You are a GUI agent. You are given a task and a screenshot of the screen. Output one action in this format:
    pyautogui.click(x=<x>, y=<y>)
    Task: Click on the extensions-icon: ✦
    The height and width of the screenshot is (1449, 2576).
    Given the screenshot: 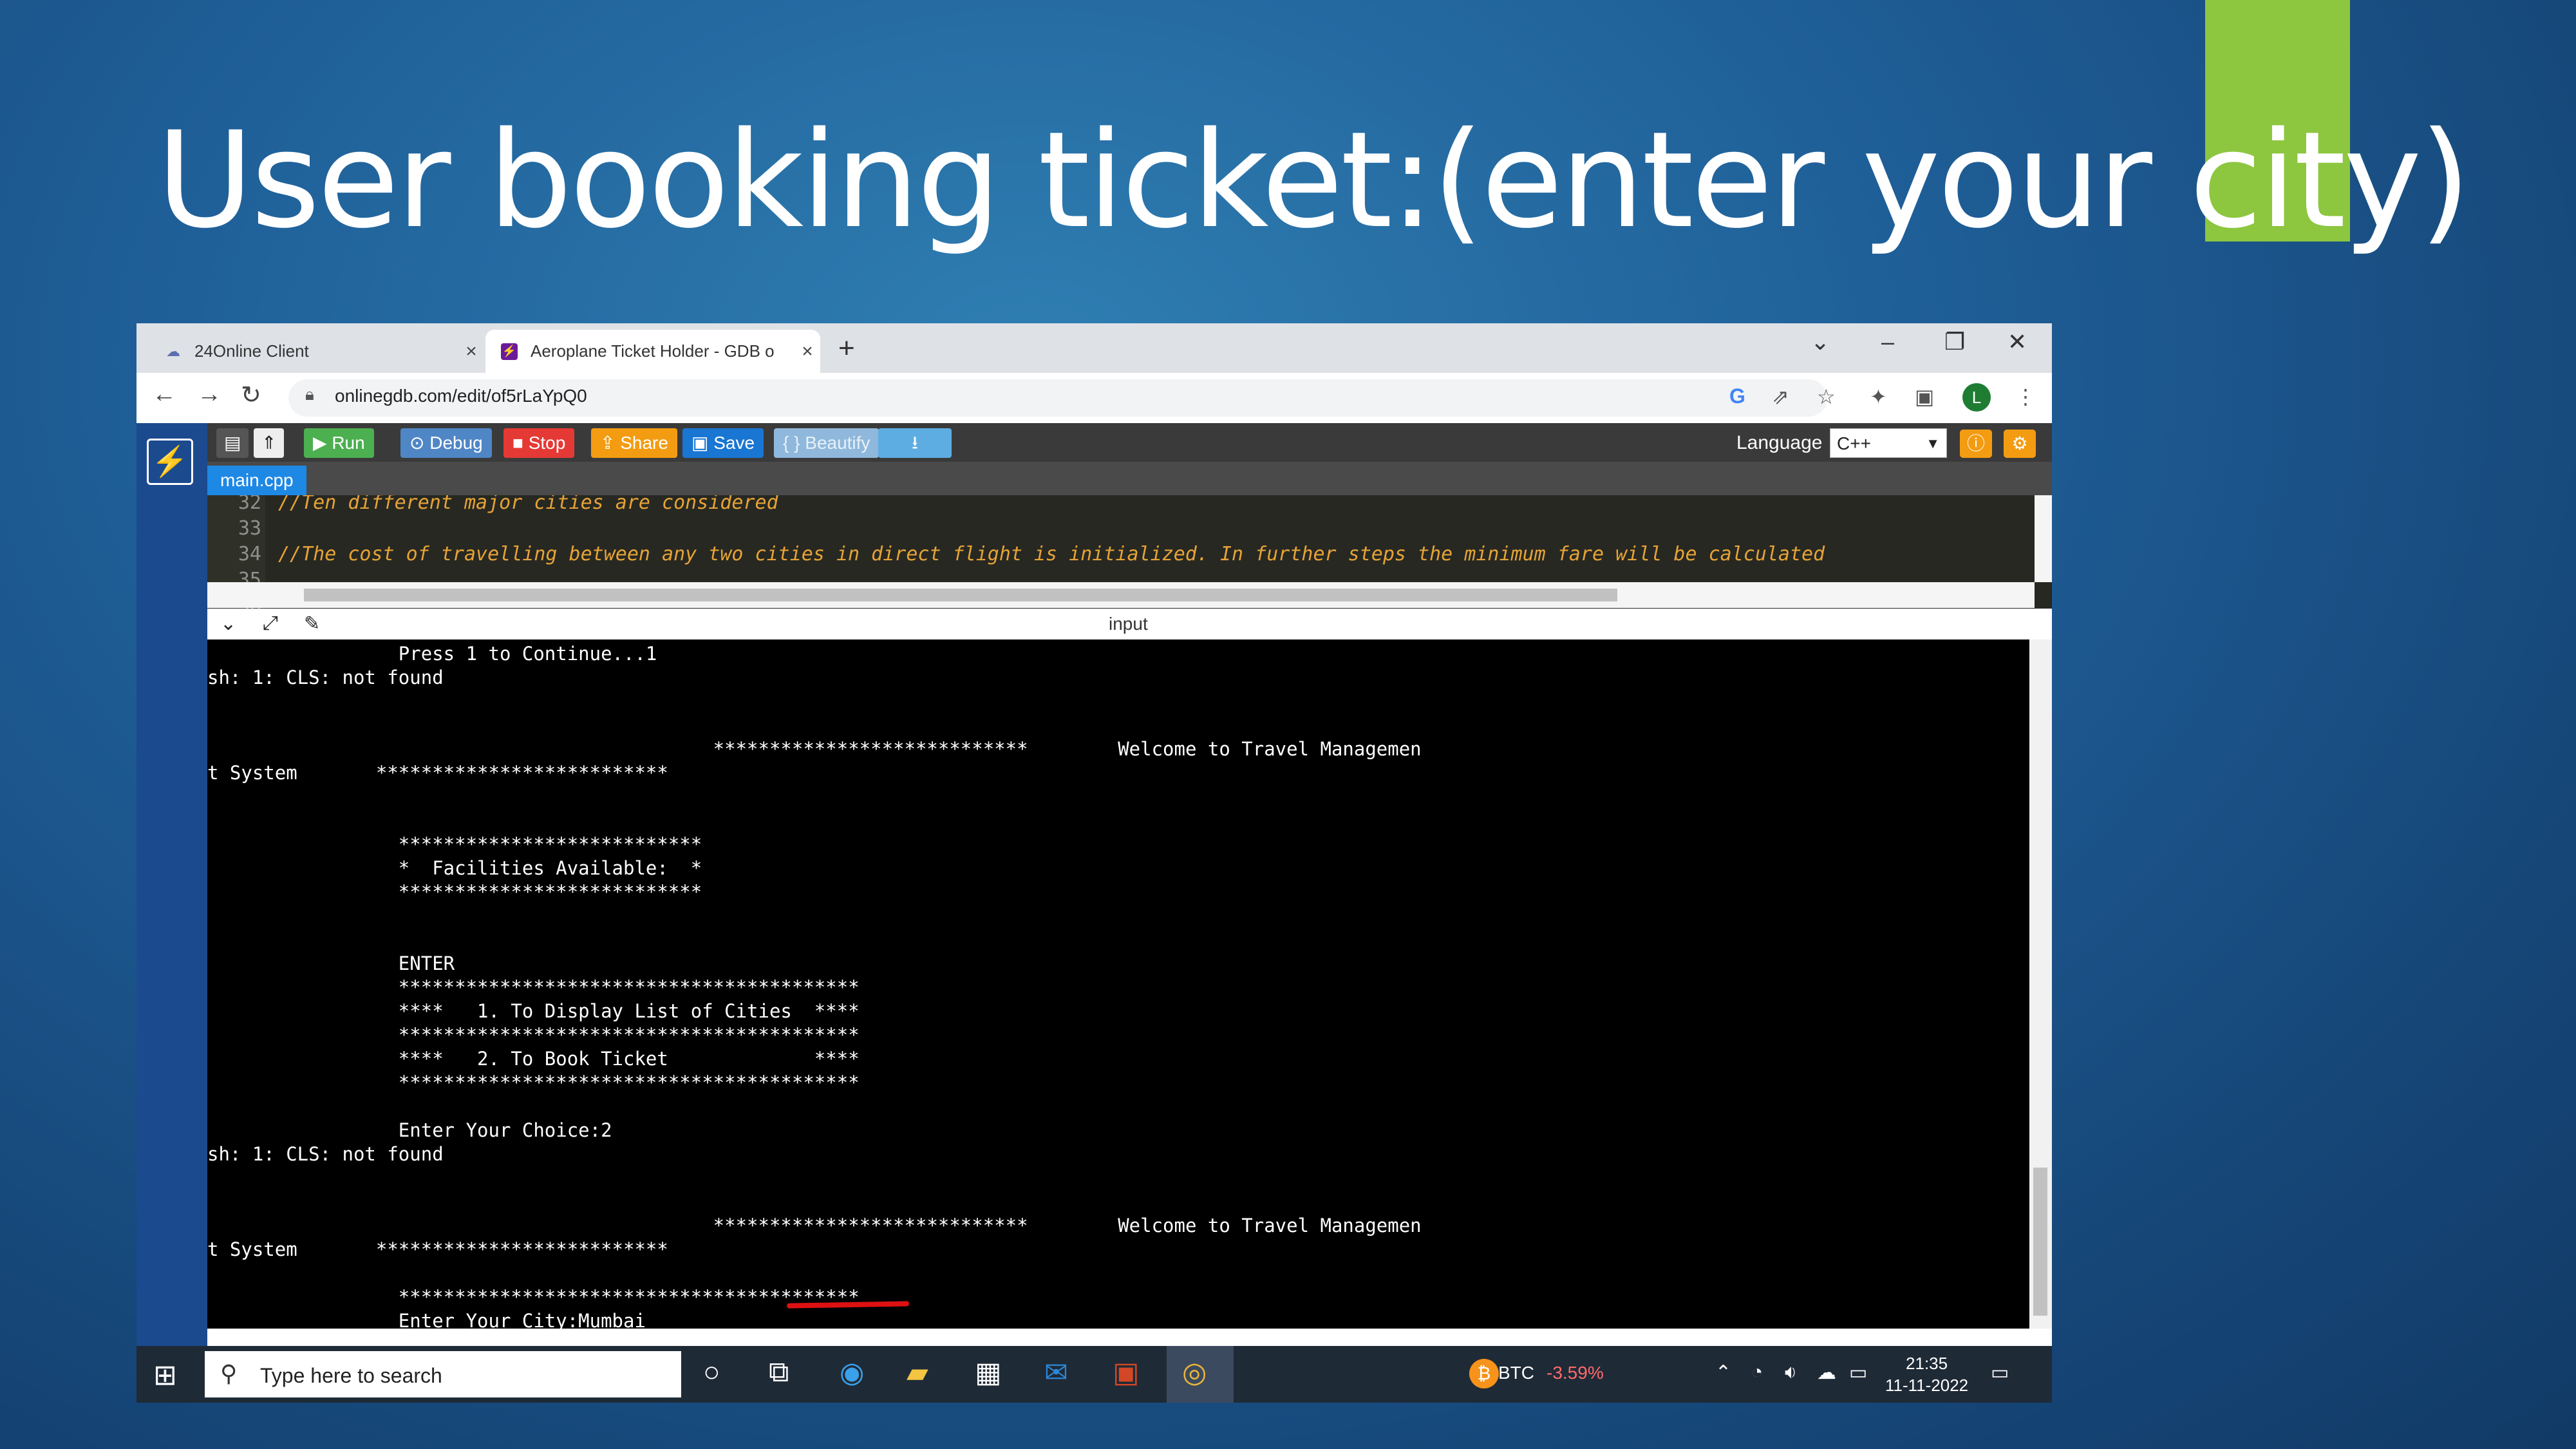 What is the action you would take?
    pyautogui.click(x=1878, y=397)
    